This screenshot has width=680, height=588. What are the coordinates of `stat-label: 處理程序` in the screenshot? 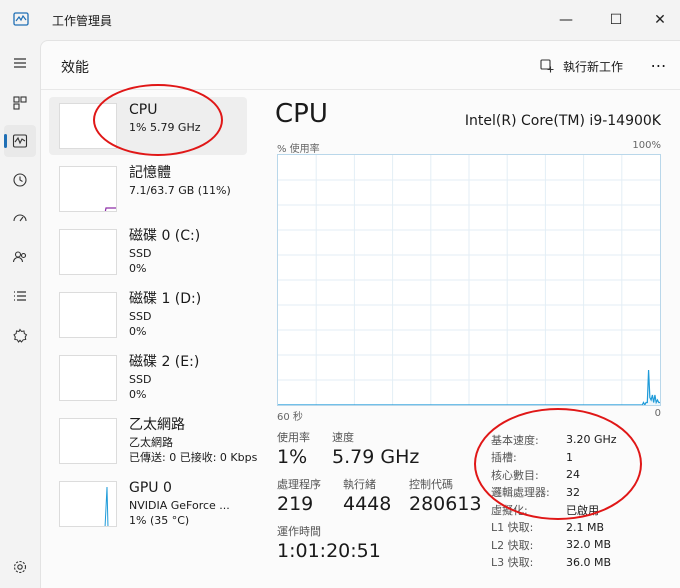 It's located at (299, 484).